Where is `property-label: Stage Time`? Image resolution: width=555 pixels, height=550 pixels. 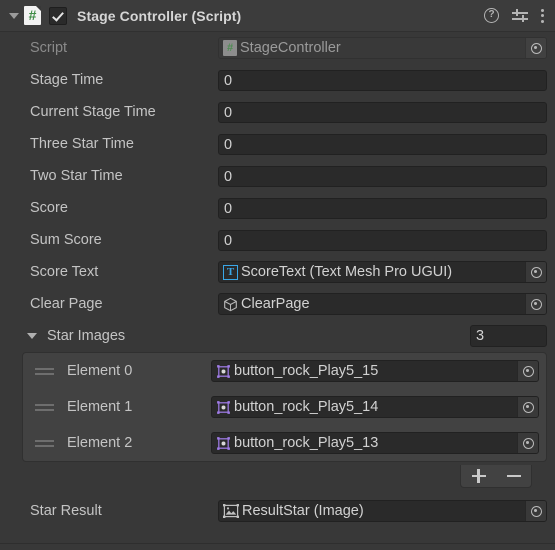
property-label: Stage Time is located at coordinates (67, 80).